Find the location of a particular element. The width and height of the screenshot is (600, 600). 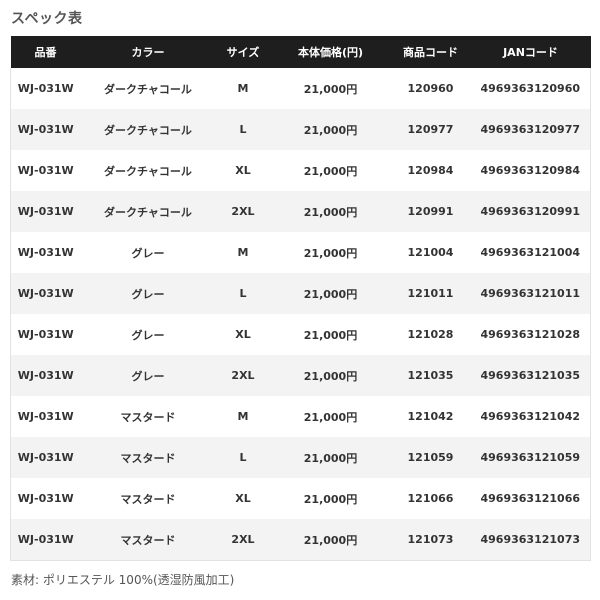

header-product-code: 商品コード is located at coordinates (430, 52).